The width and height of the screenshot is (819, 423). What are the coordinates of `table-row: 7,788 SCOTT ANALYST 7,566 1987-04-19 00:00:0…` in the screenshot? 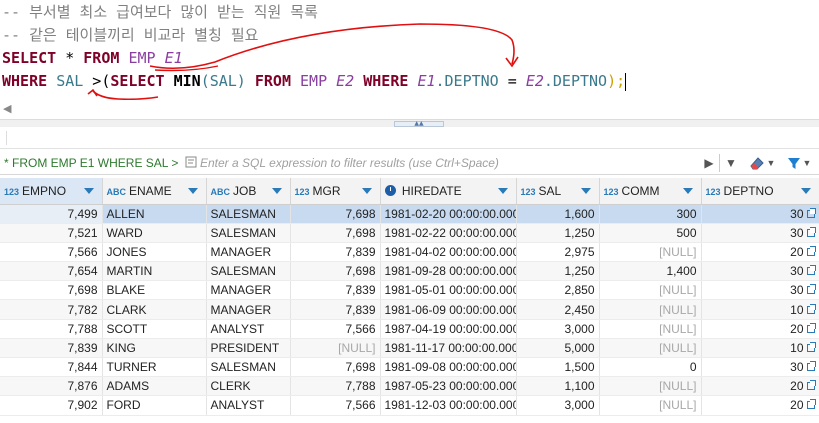 It's located at (409, 329).